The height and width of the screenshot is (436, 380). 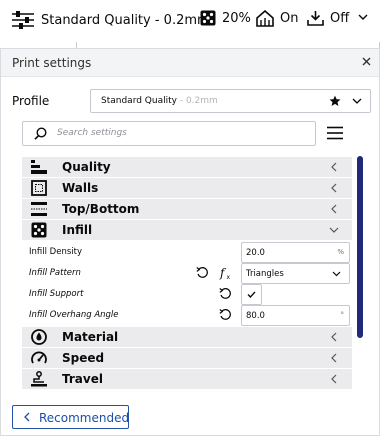 What do you see at coordinates (187, 188) in the screenshot?
I see `category-walls: Walls` at bounding box center [187, 188].